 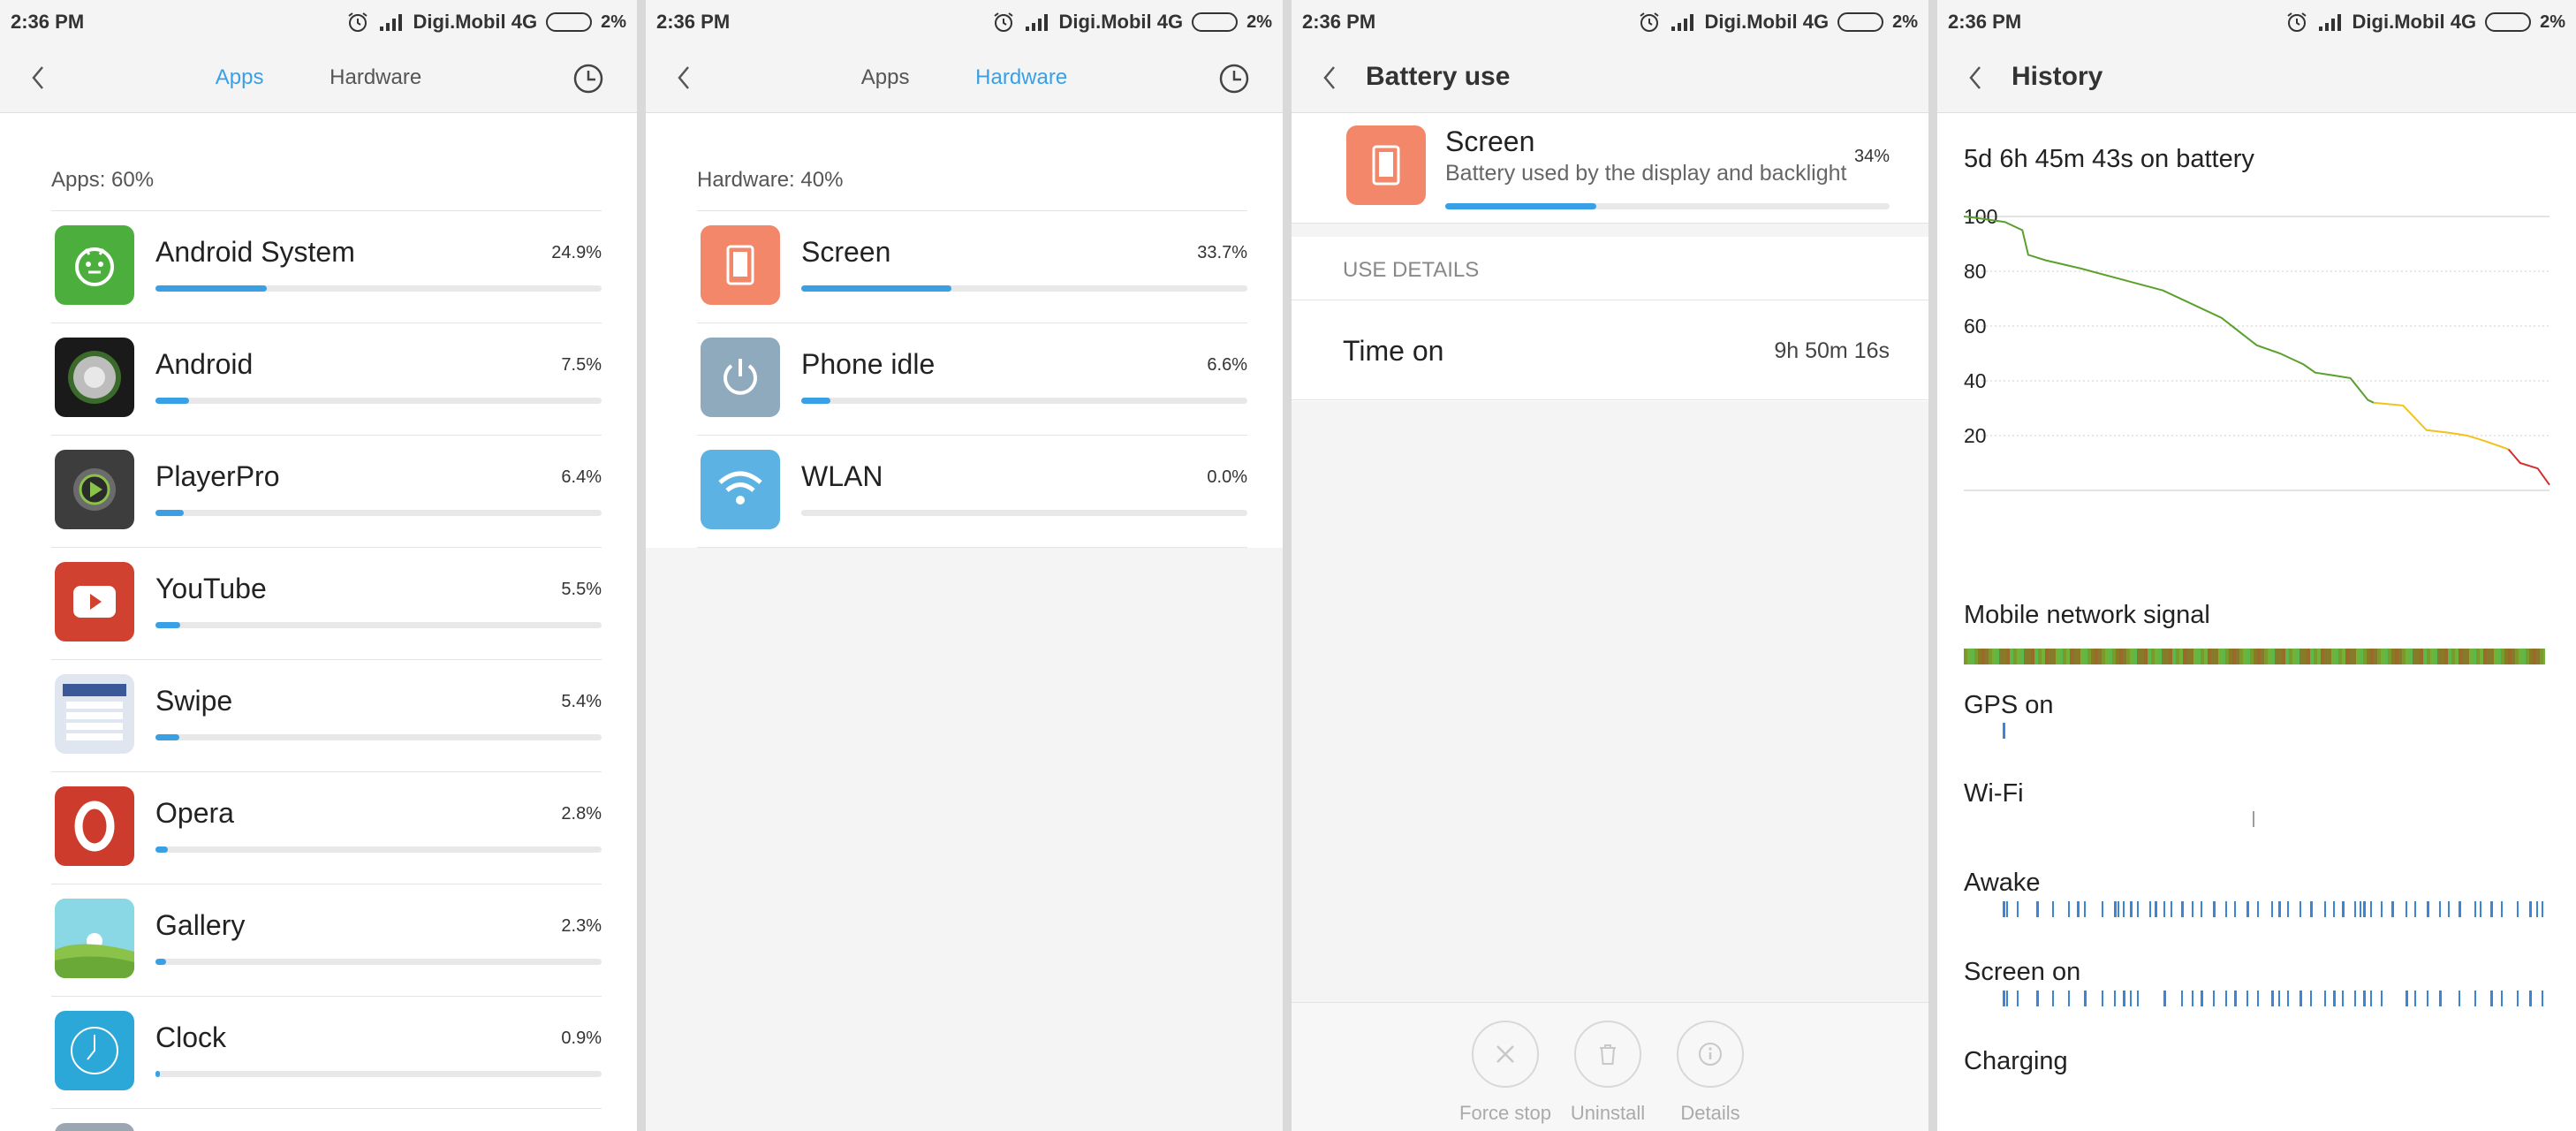 What do you see at coordinates (1222, 253) in the screenshot?
I see `item-value: 33.7%` at bounding box center [1222, 253].